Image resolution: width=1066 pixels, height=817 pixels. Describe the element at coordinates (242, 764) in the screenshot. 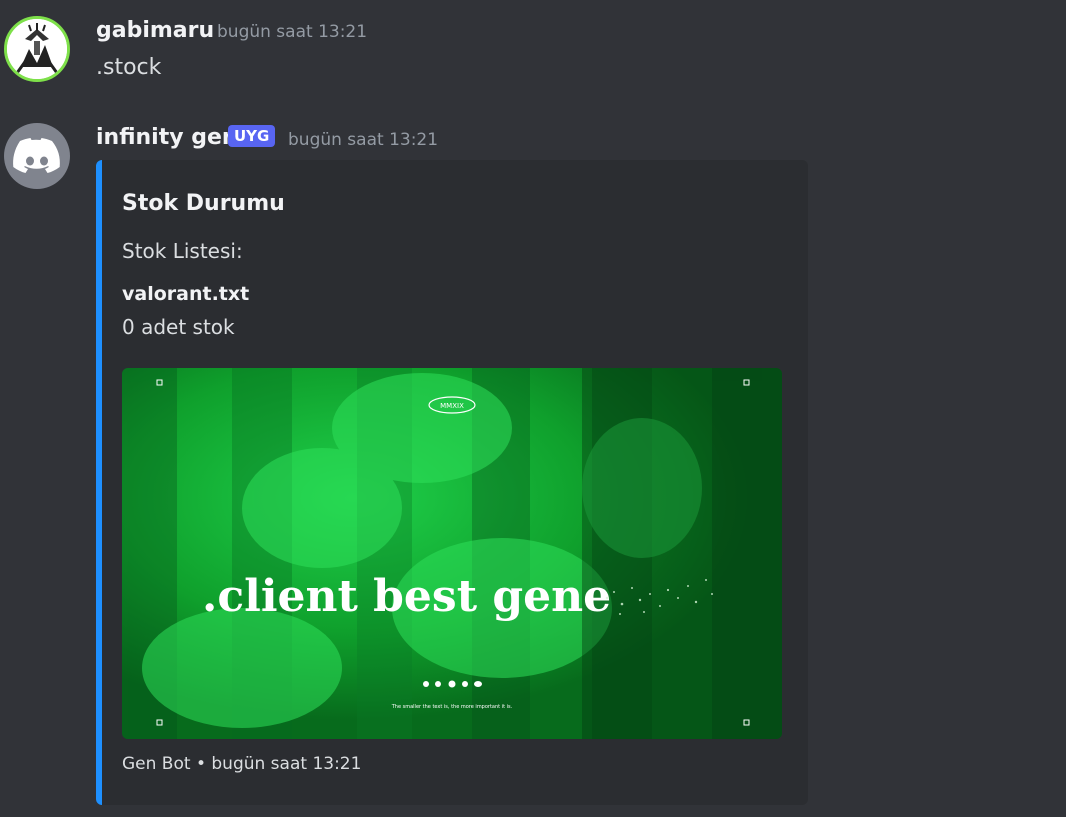

I see `embed-footer: Gen Bot • bugün saat 13:21` at that location.